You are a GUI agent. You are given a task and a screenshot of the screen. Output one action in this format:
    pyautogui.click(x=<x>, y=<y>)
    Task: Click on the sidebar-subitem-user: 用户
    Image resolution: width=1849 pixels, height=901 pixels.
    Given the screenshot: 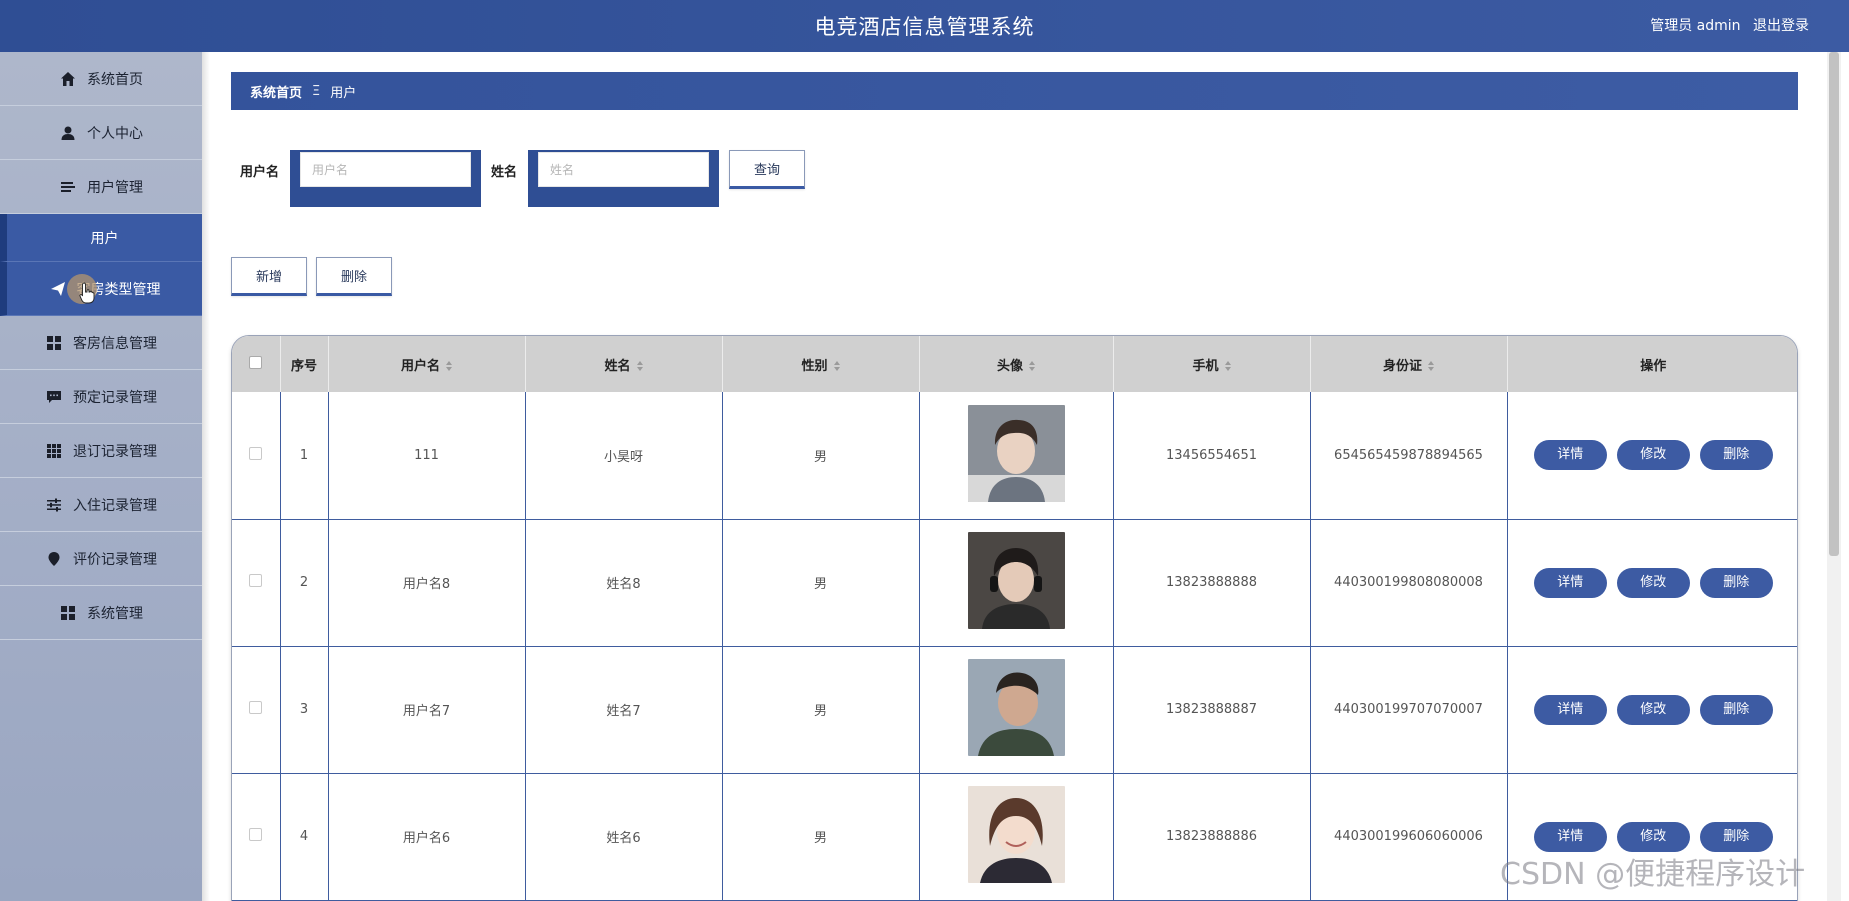 What is the action you would take?
    pyautogui.click(x=101, y=238)
    